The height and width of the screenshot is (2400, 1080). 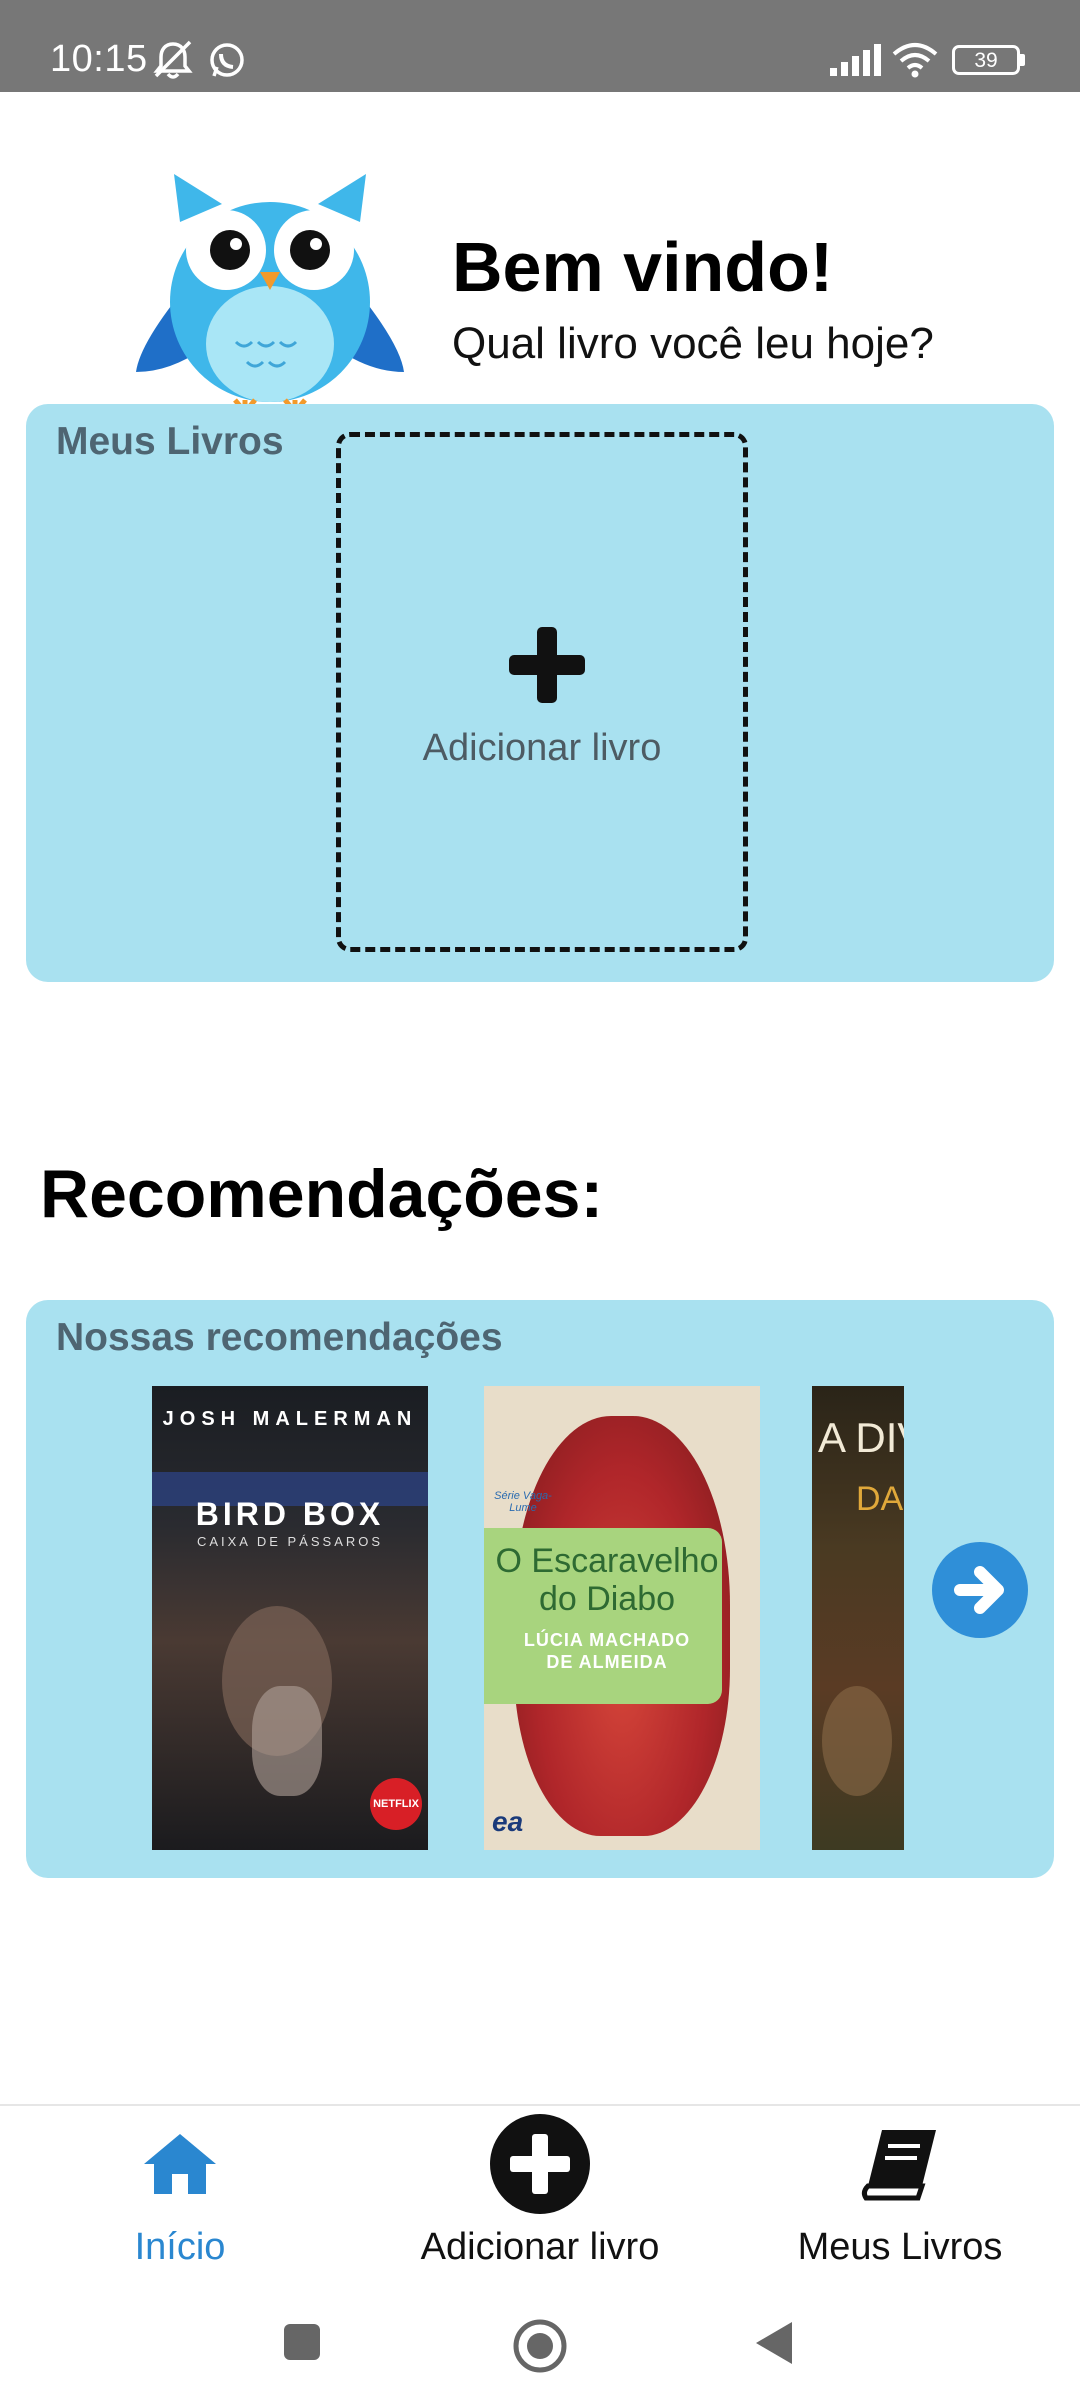 I want to click on add-book-label: Adicionar livro, so click(x=542, y=748).